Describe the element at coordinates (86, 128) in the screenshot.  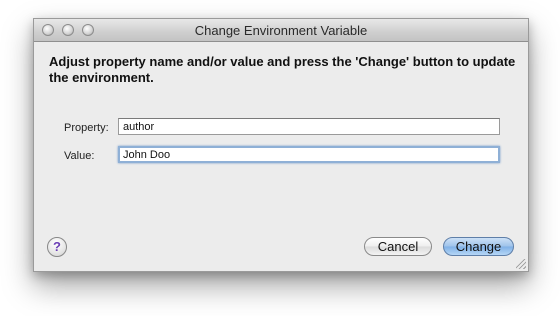
I see `property-label: Property:` at that location.